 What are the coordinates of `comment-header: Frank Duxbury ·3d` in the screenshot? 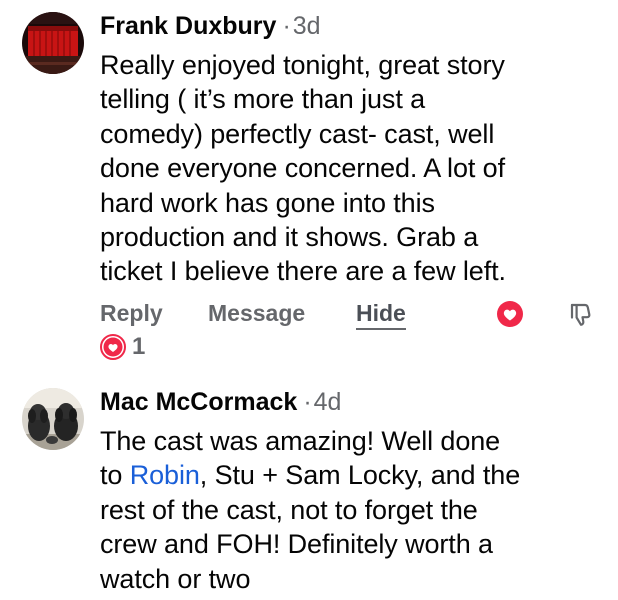 It's located at (352, 26).